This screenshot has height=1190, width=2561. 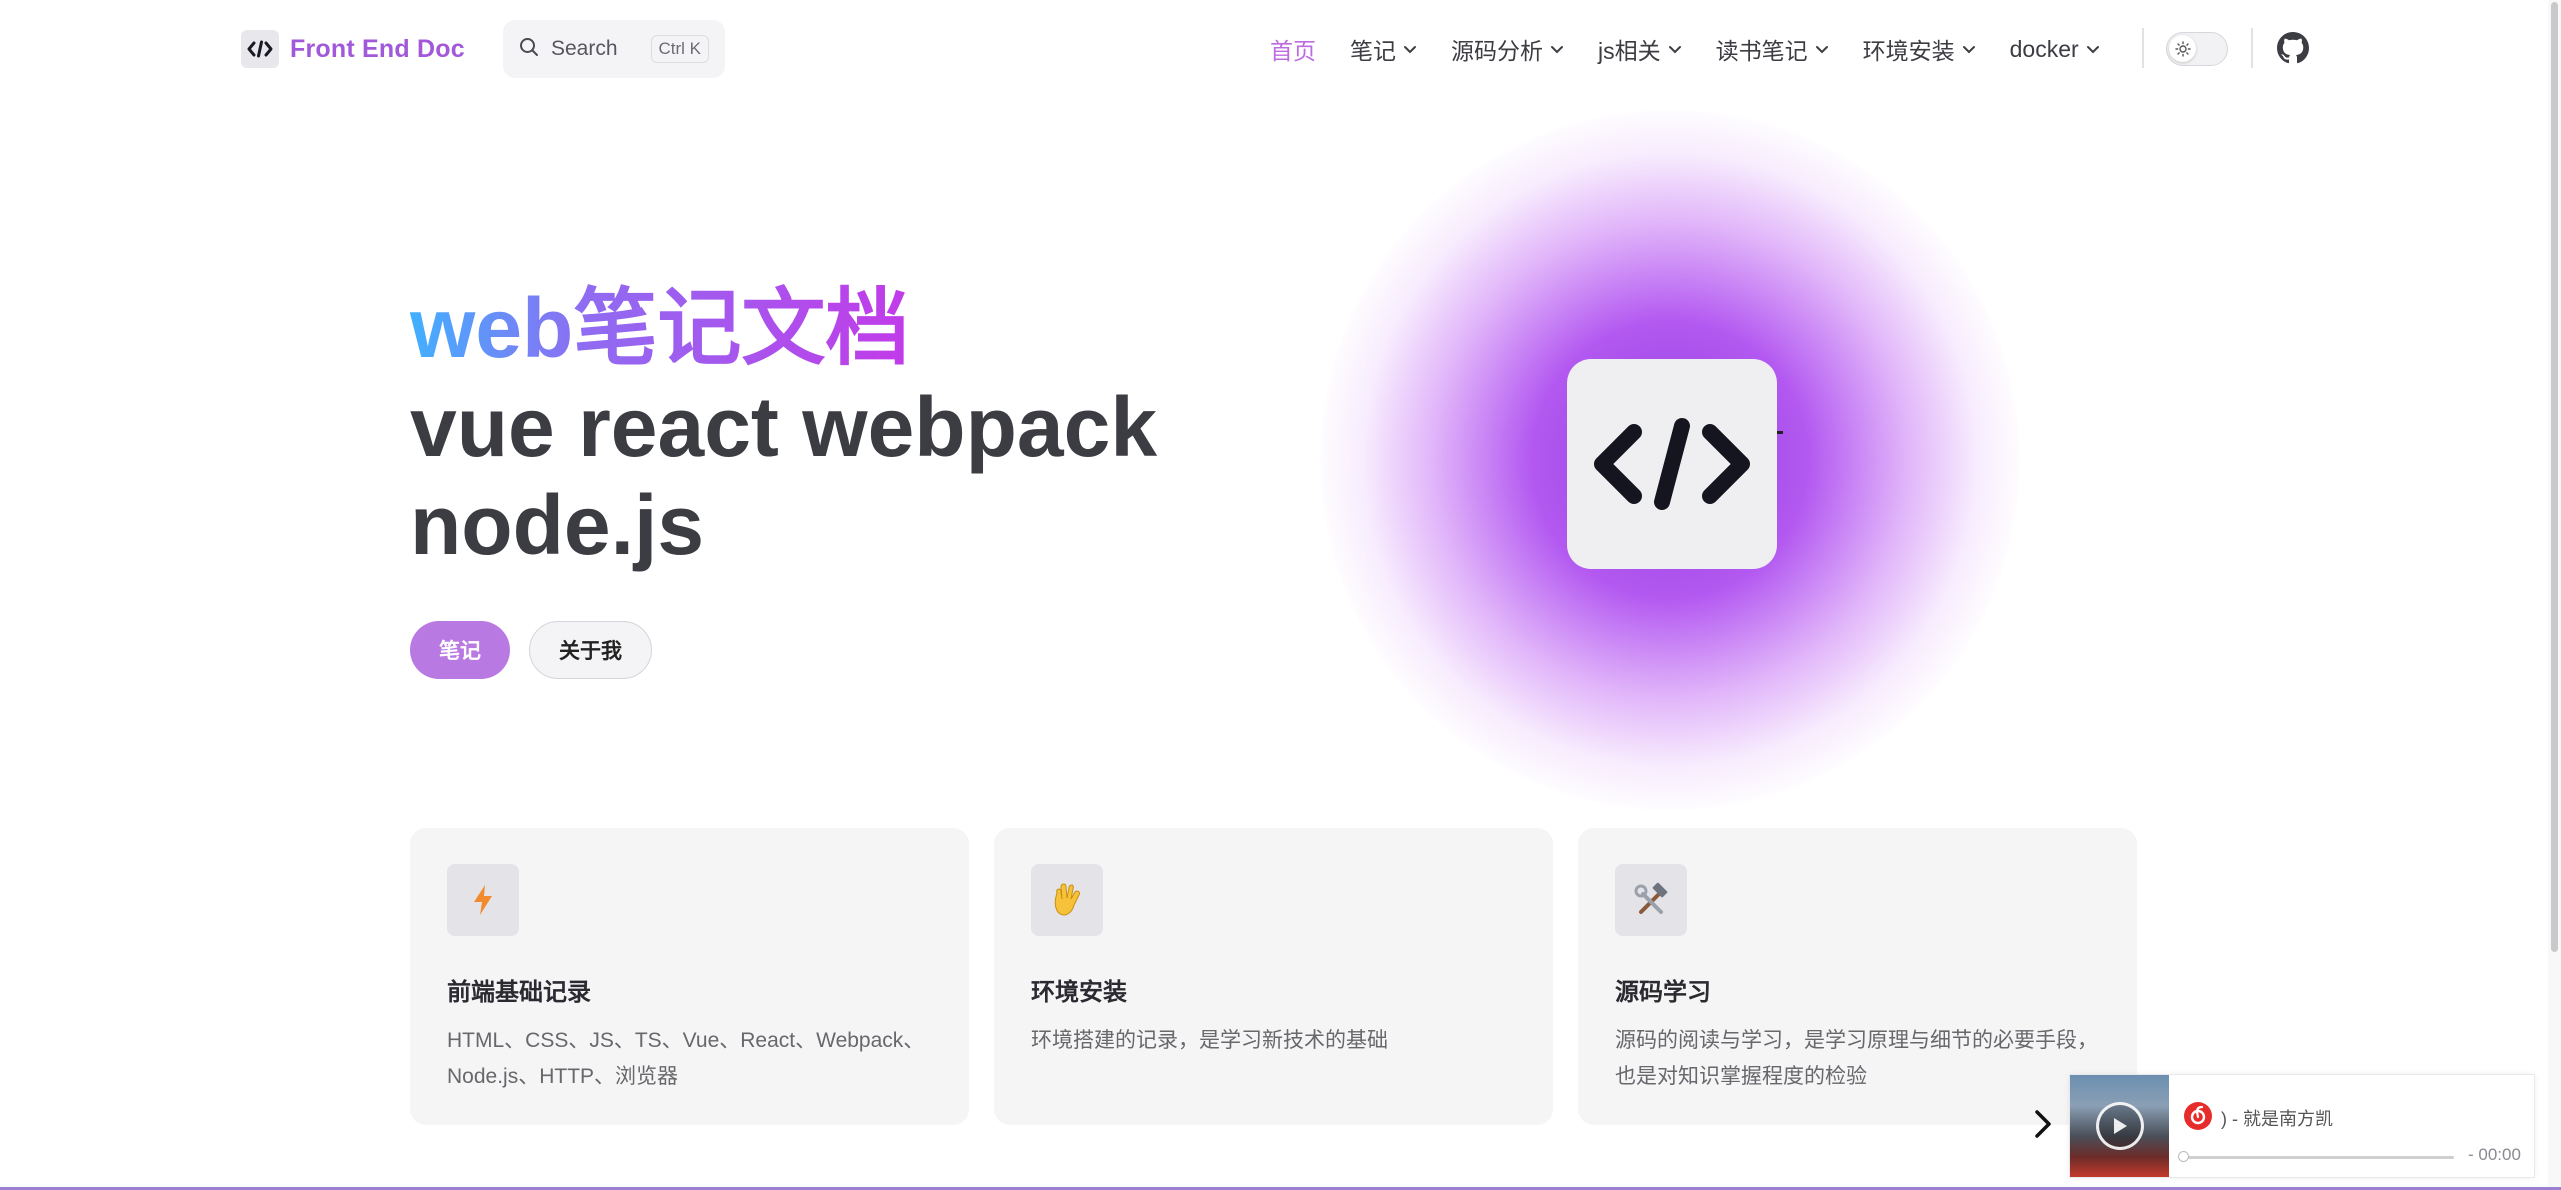 What do you see at coordinates (1273, 976) in the screenshot?
I see `feature-card: 环境安装 环境搭建的记录，是学习新技术的基础` at bounding box center [1273, 976].